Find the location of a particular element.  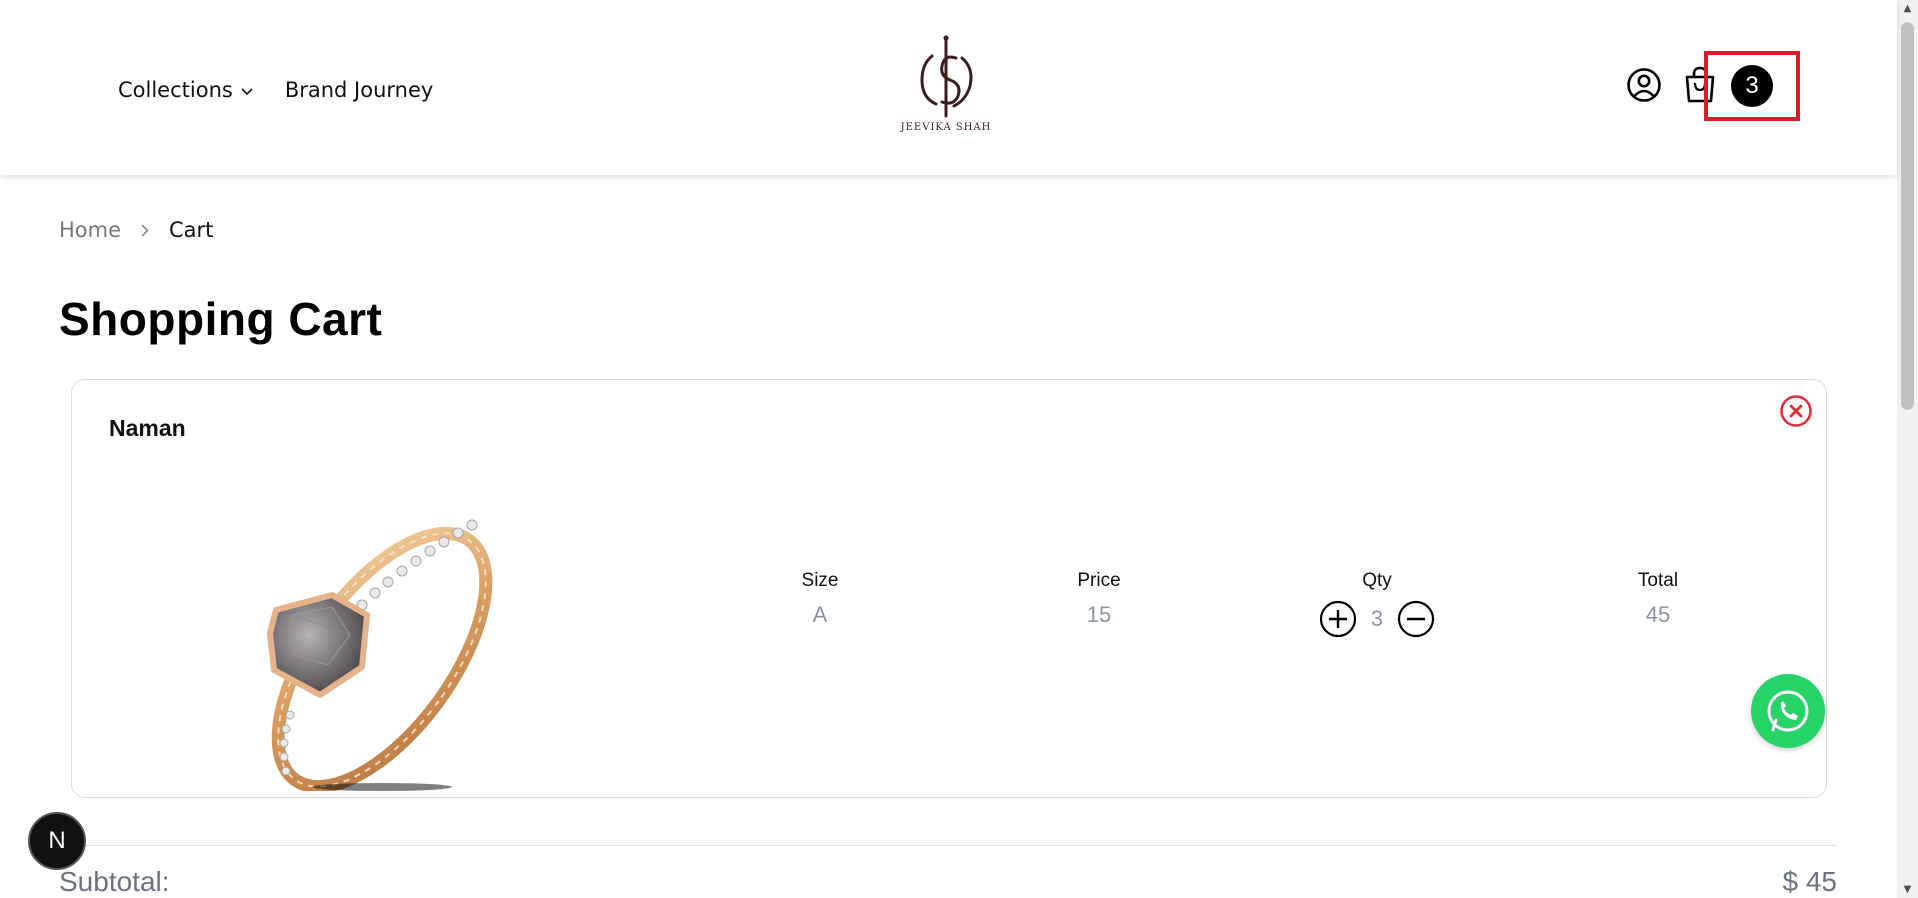

user-icon is located at coordinates (1644, 85).